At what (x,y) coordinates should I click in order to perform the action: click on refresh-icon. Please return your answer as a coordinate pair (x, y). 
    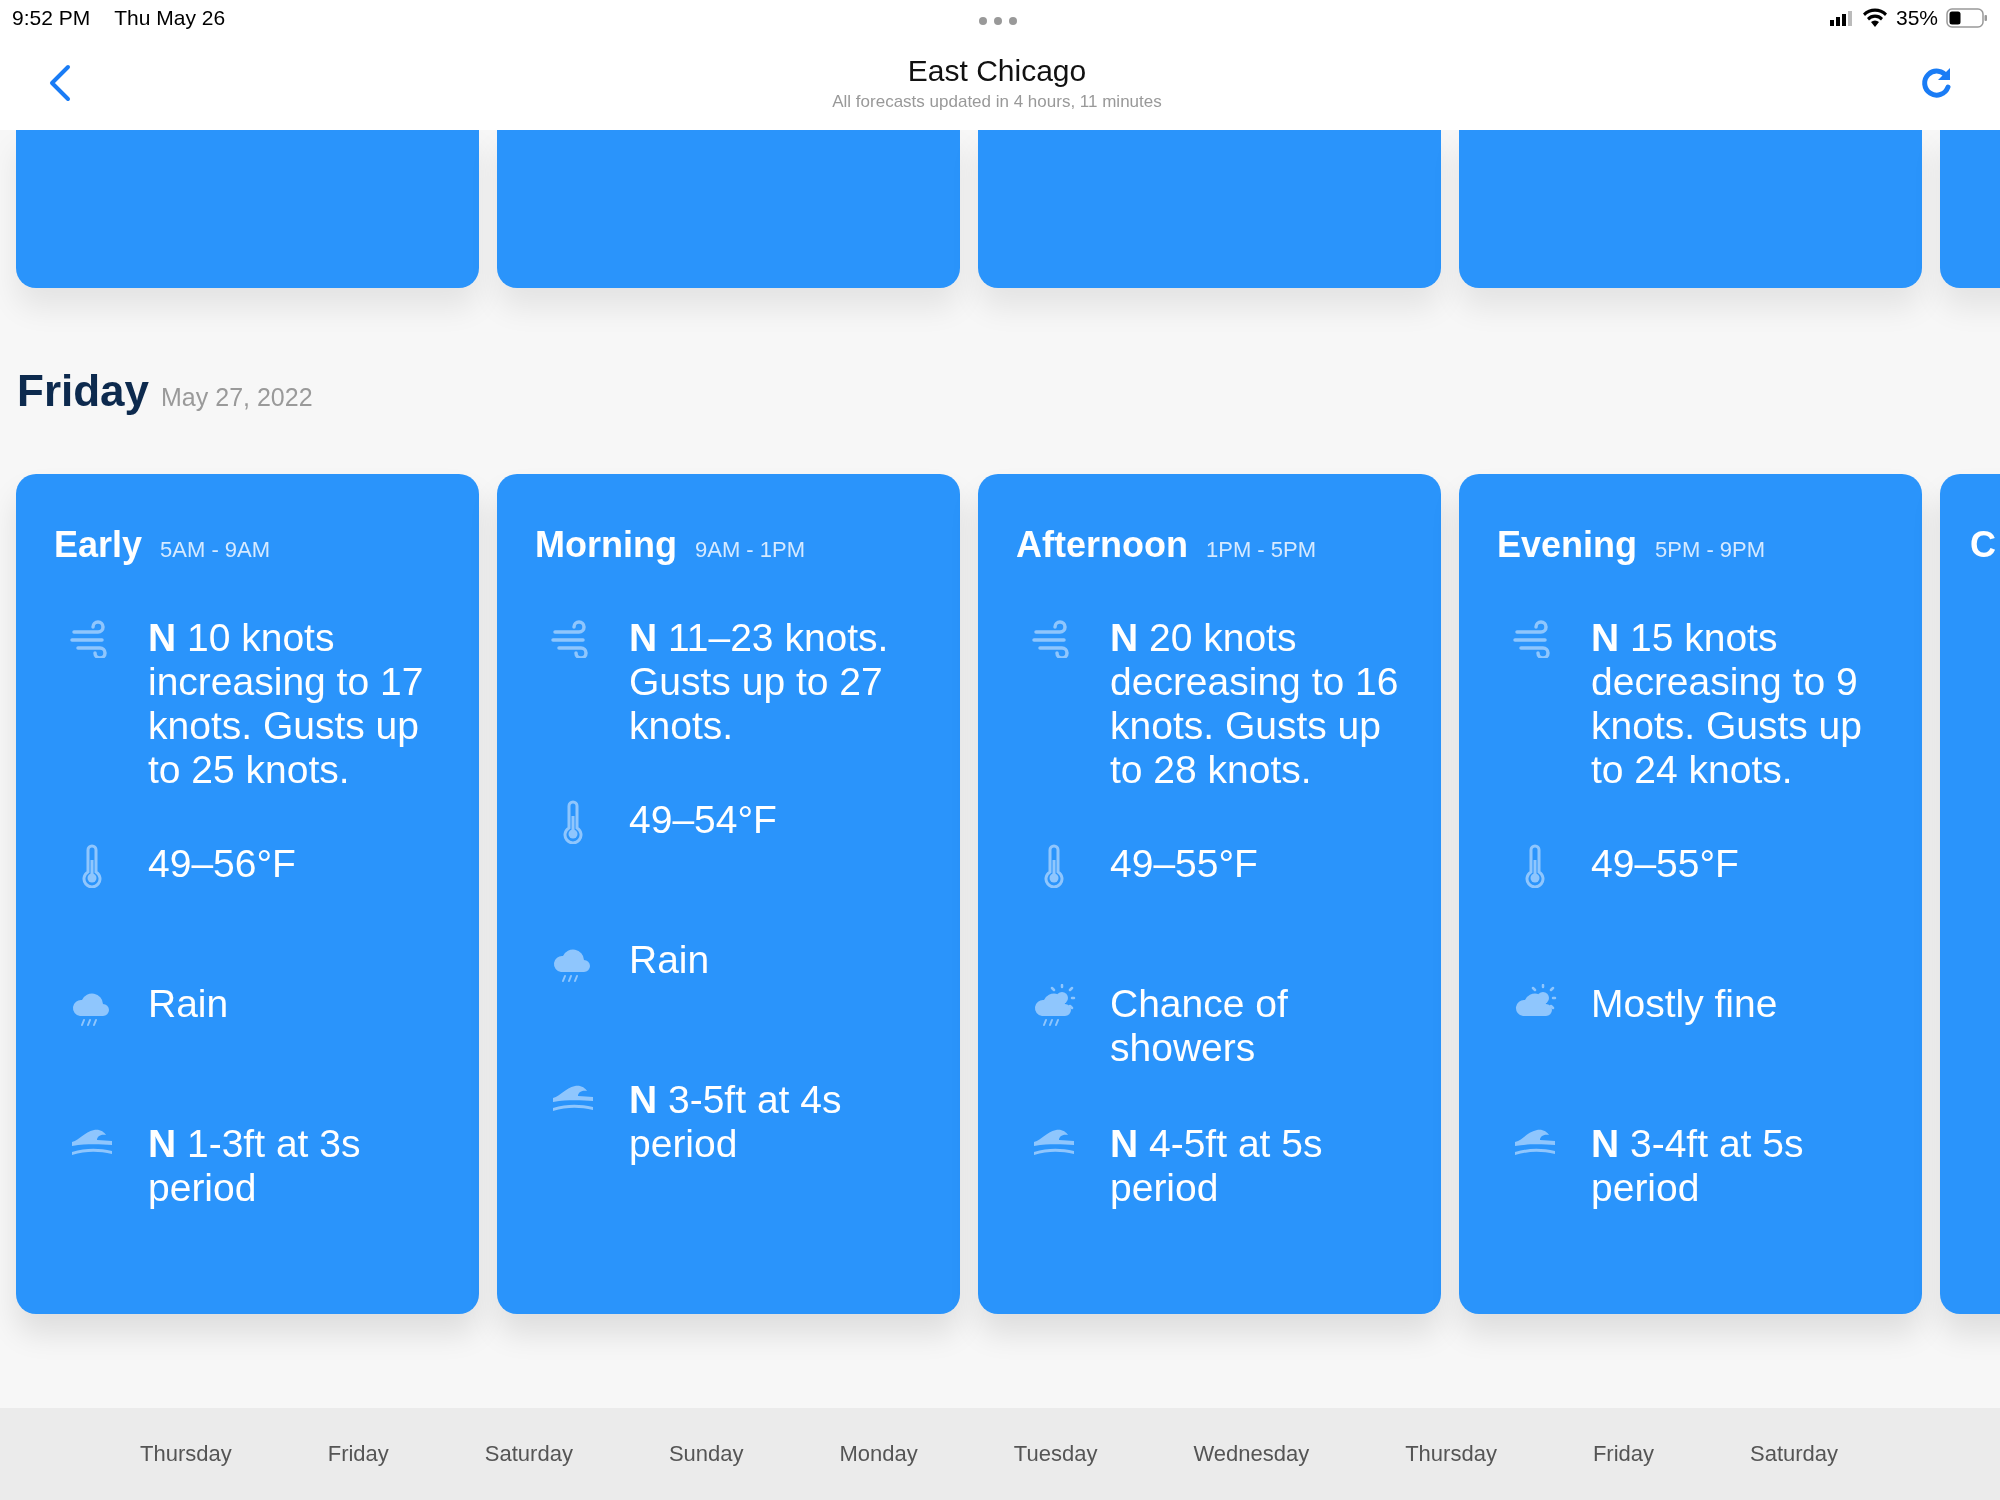
    Looking at the image, I should click on (1937, 83).